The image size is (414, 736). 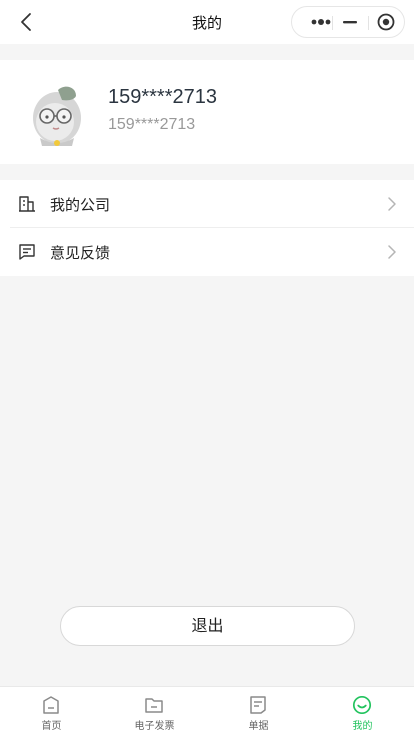 I want to click on menu-item-label: 意见反馈, so click(x=80, y=253).